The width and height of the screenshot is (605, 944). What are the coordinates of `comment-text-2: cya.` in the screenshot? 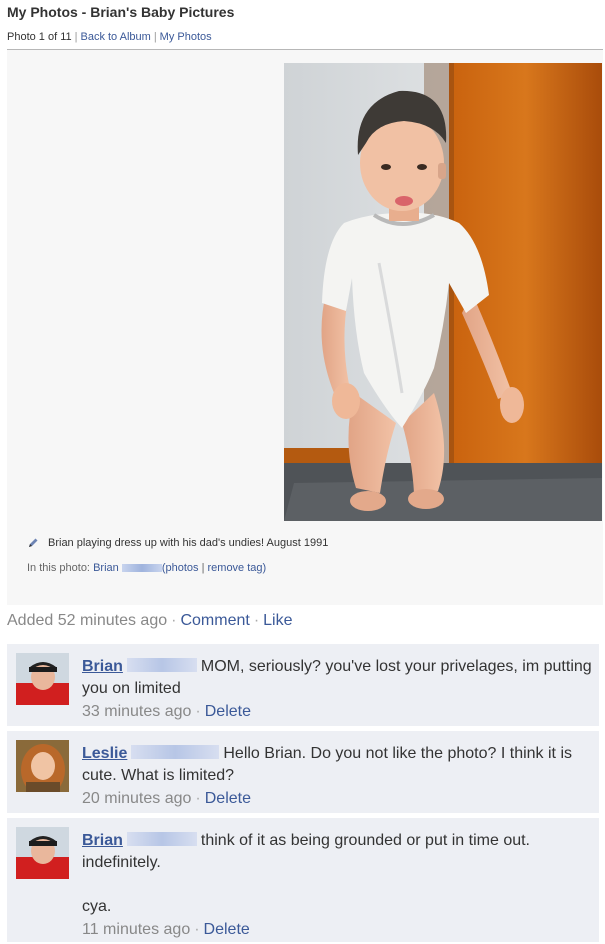 It's located at (97, 906).